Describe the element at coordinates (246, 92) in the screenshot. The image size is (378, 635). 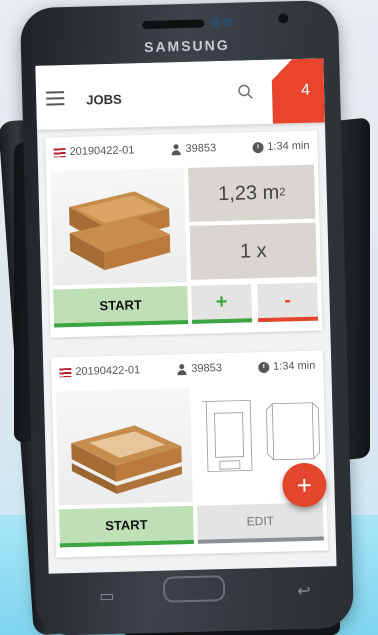
I see `search-icon` at that location.